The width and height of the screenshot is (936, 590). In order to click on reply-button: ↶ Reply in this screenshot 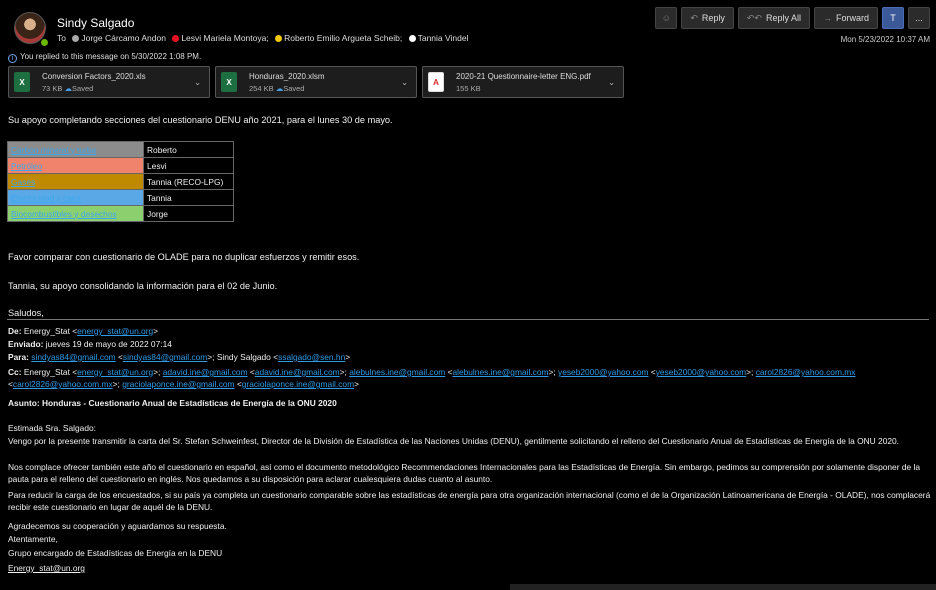, I will do `click(707, 18)`.